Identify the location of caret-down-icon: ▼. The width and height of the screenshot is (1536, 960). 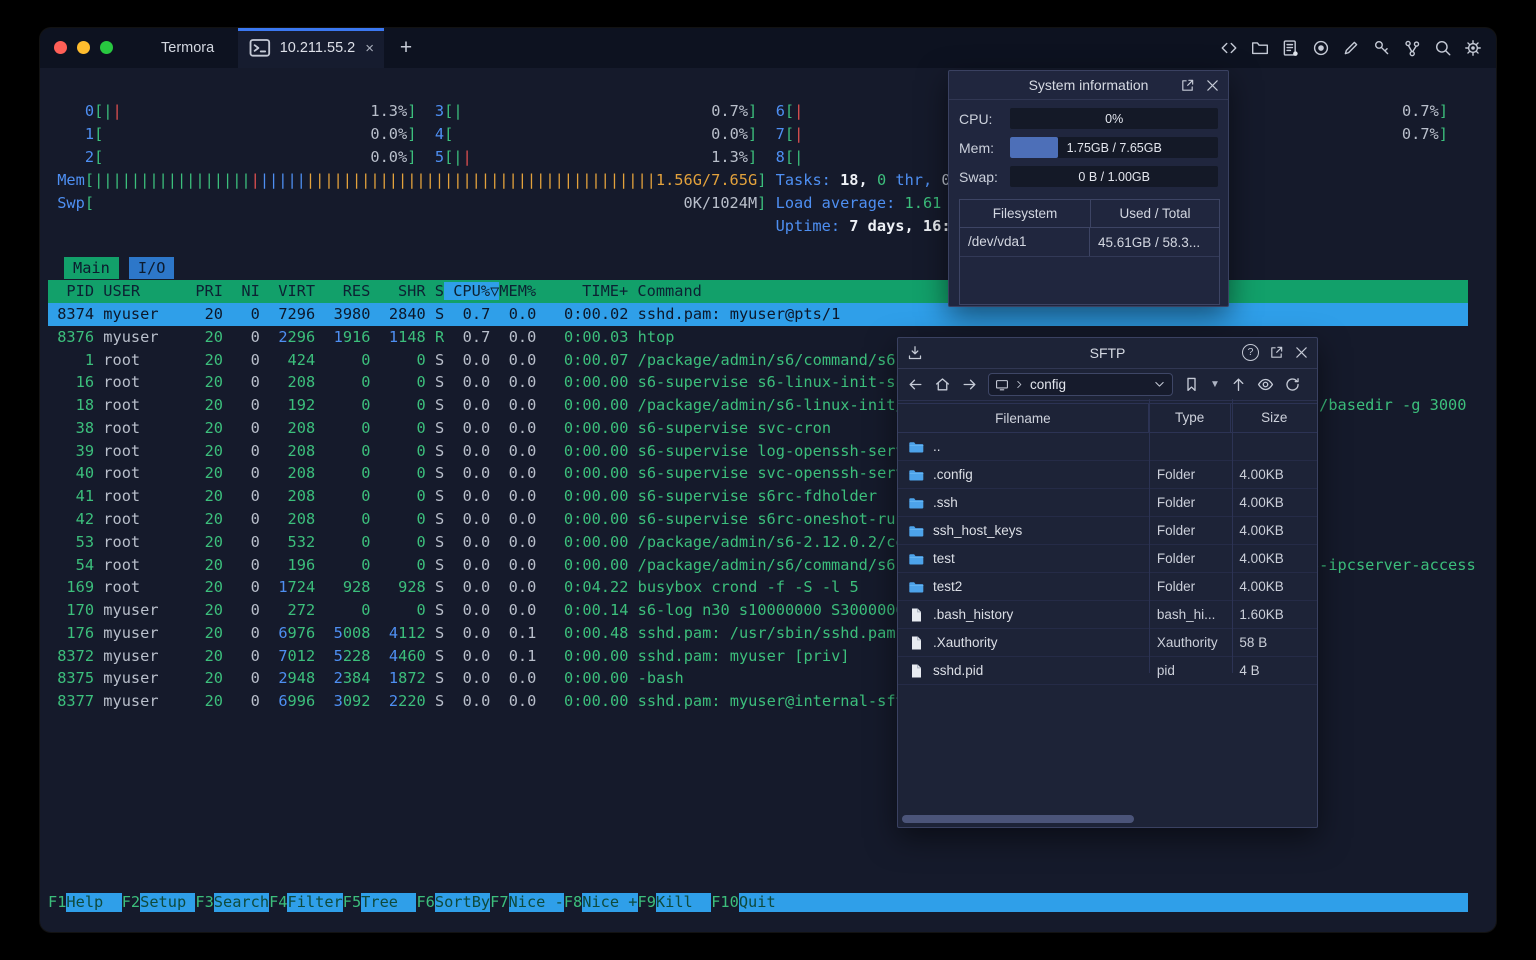
(1215, 384).